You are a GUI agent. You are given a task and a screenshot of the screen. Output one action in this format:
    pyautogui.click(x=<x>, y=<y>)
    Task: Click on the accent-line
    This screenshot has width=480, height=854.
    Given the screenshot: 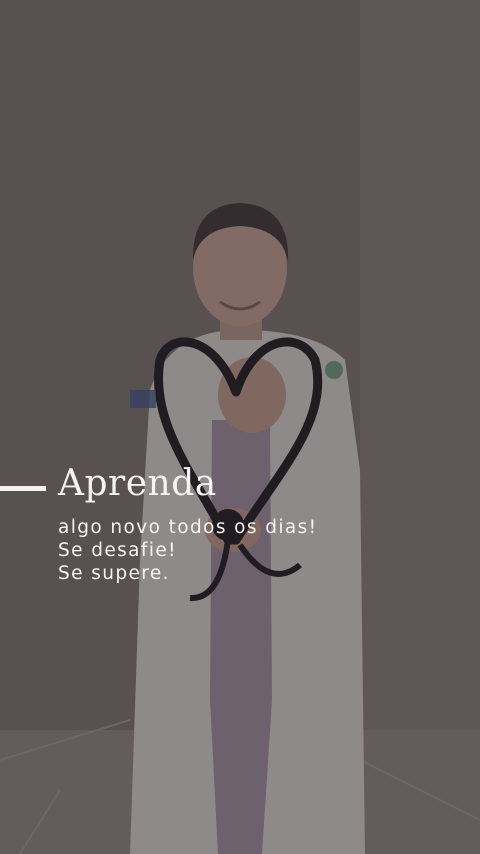 What is the action you would take?
    pyautogui.click(x=23, y=488)
    